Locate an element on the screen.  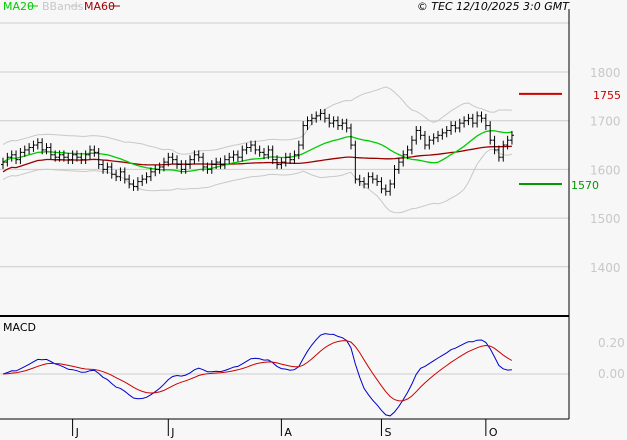
macd-tick-label: 0.20 is located at coordinates (611, 343).